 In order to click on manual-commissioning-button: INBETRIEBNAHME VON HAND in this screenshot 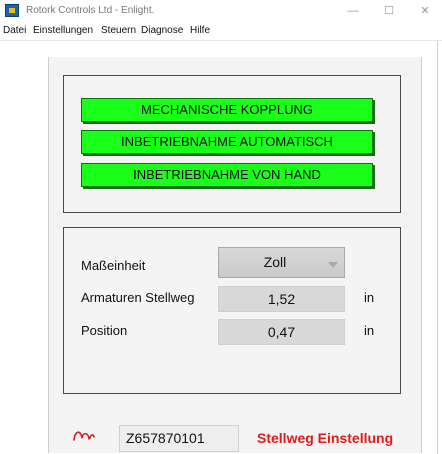, I will do `click(227, 175)`.